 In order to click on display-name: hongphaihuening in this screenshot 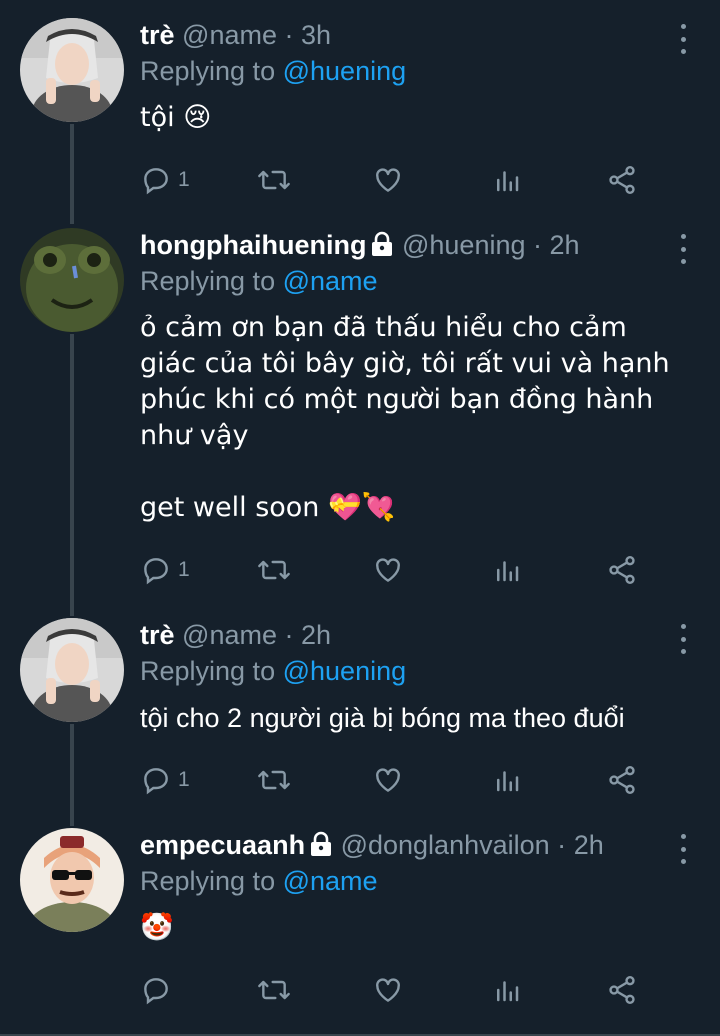, I will do `click(253, 245)`.